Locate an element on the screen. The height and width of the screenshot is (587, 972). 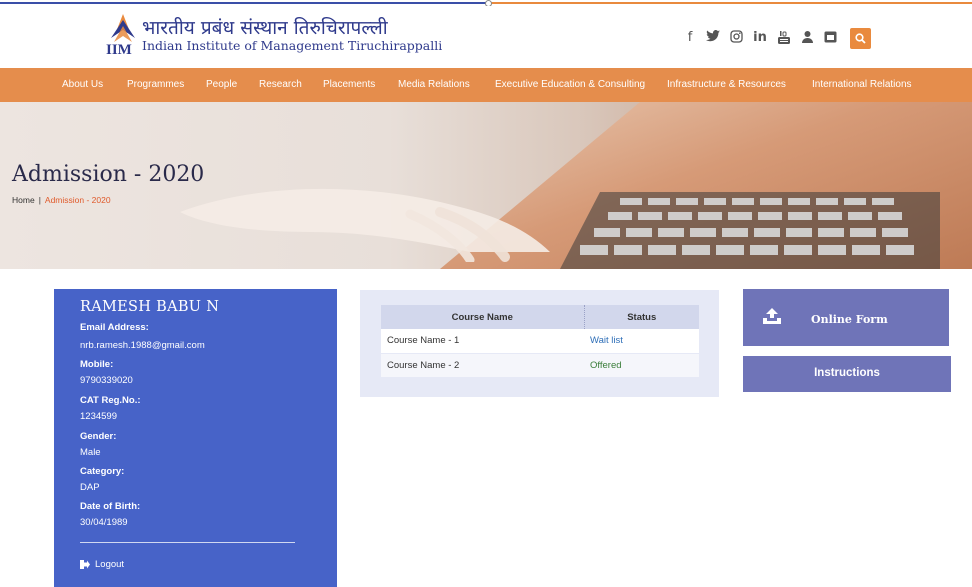
logo-iim-text: IIM is located at coordinates (119, 50).